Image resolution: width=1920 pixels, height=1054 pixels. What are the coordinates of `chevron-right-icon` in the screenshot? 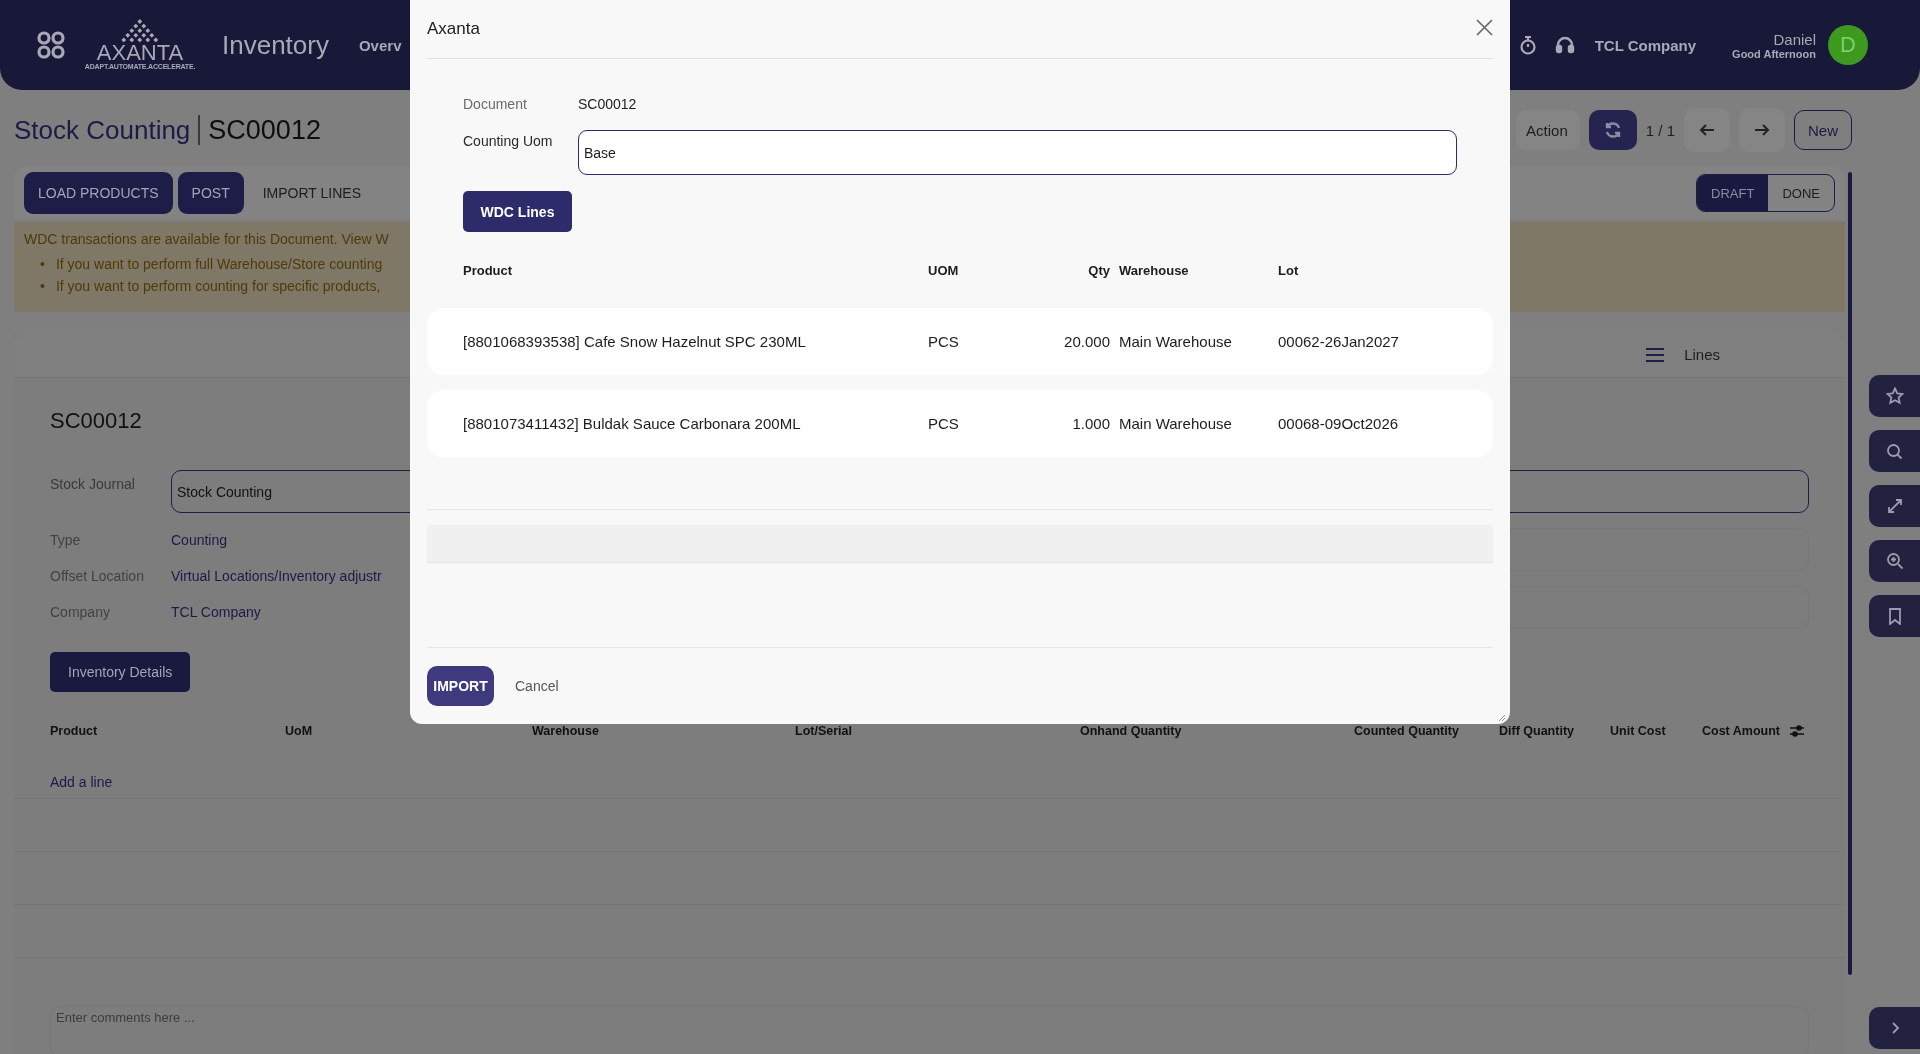 It's located at (1894, 1028).